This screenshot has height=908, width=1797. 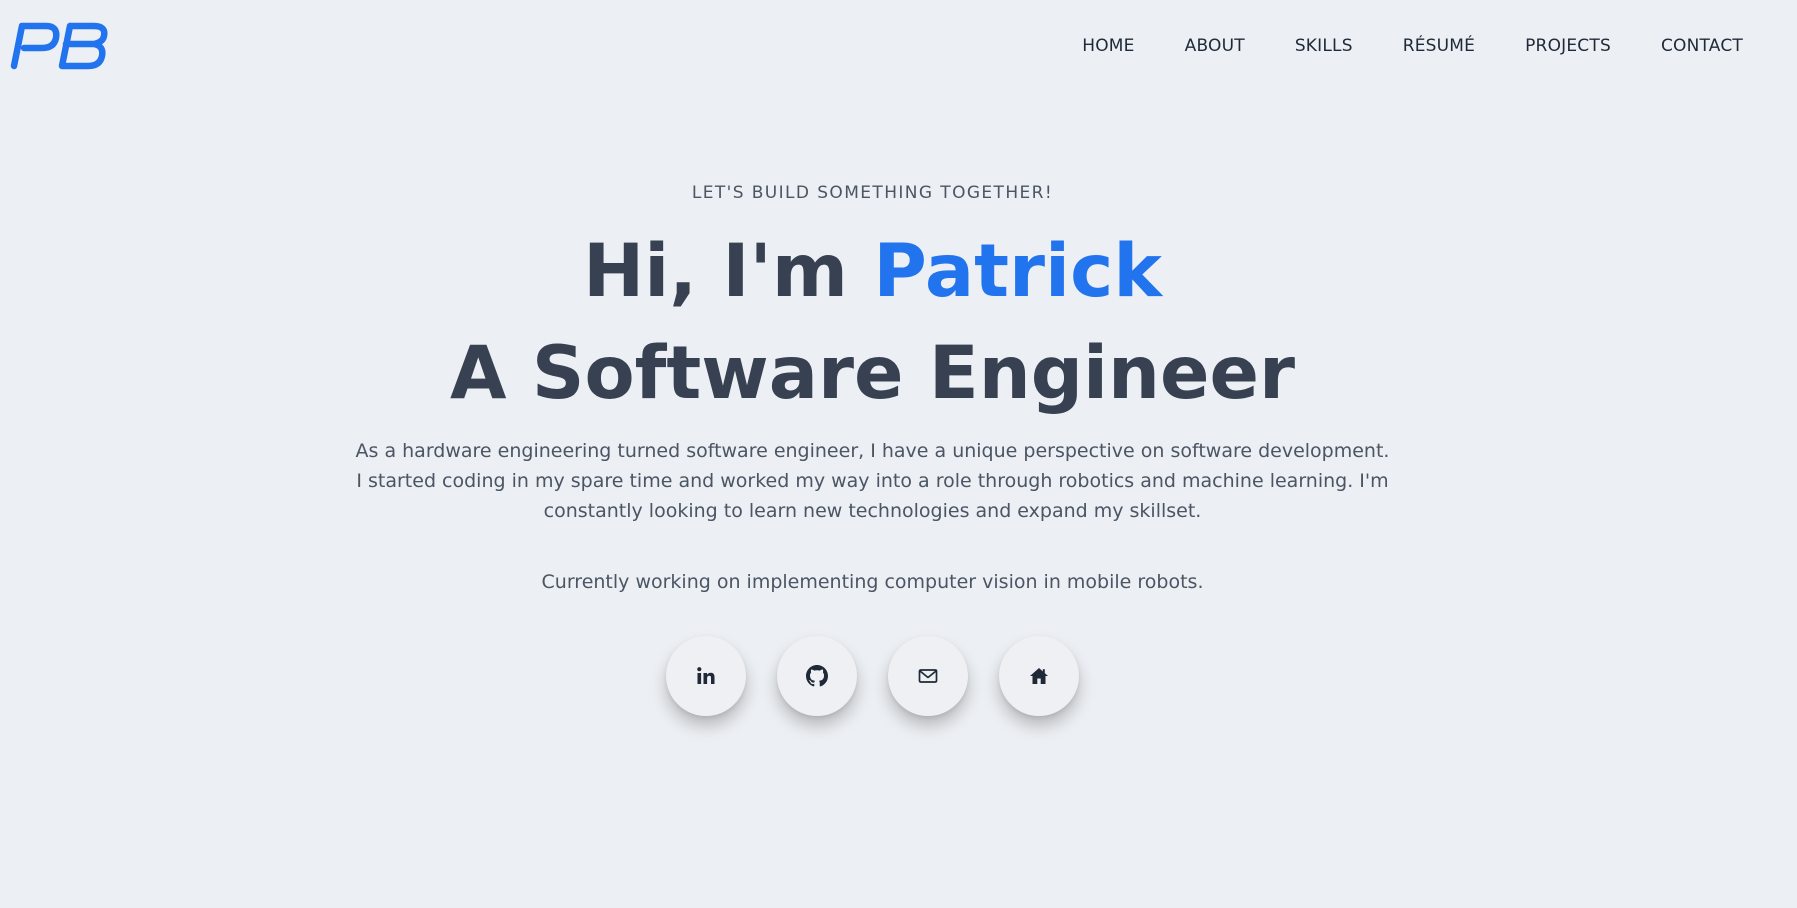 I want to click on social-links, so click(x=872, y=676).